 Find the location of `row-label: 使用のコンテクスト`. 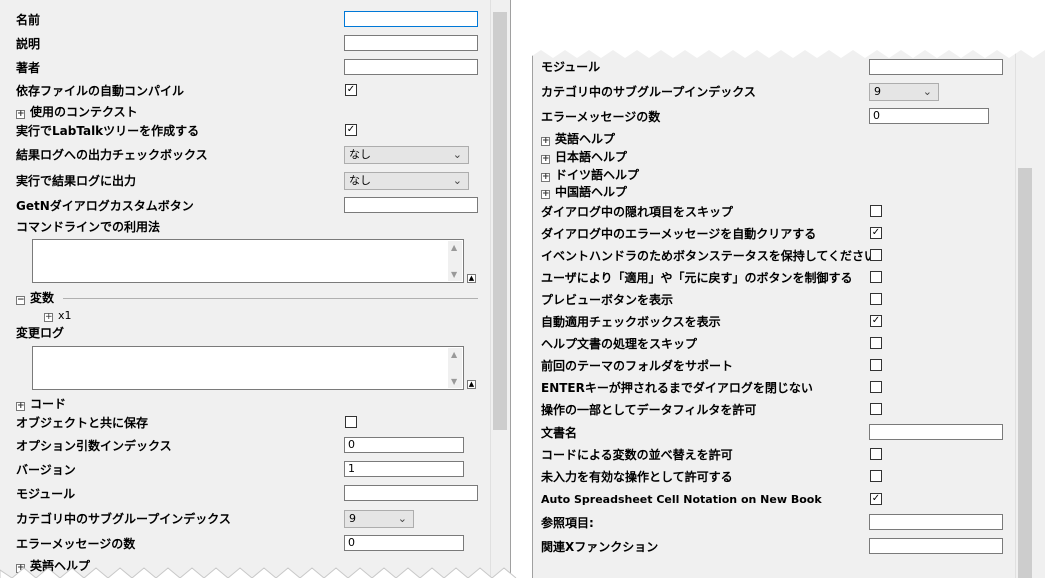

row-label: 使用のコンテクスト is located at coordinates (84, 112).